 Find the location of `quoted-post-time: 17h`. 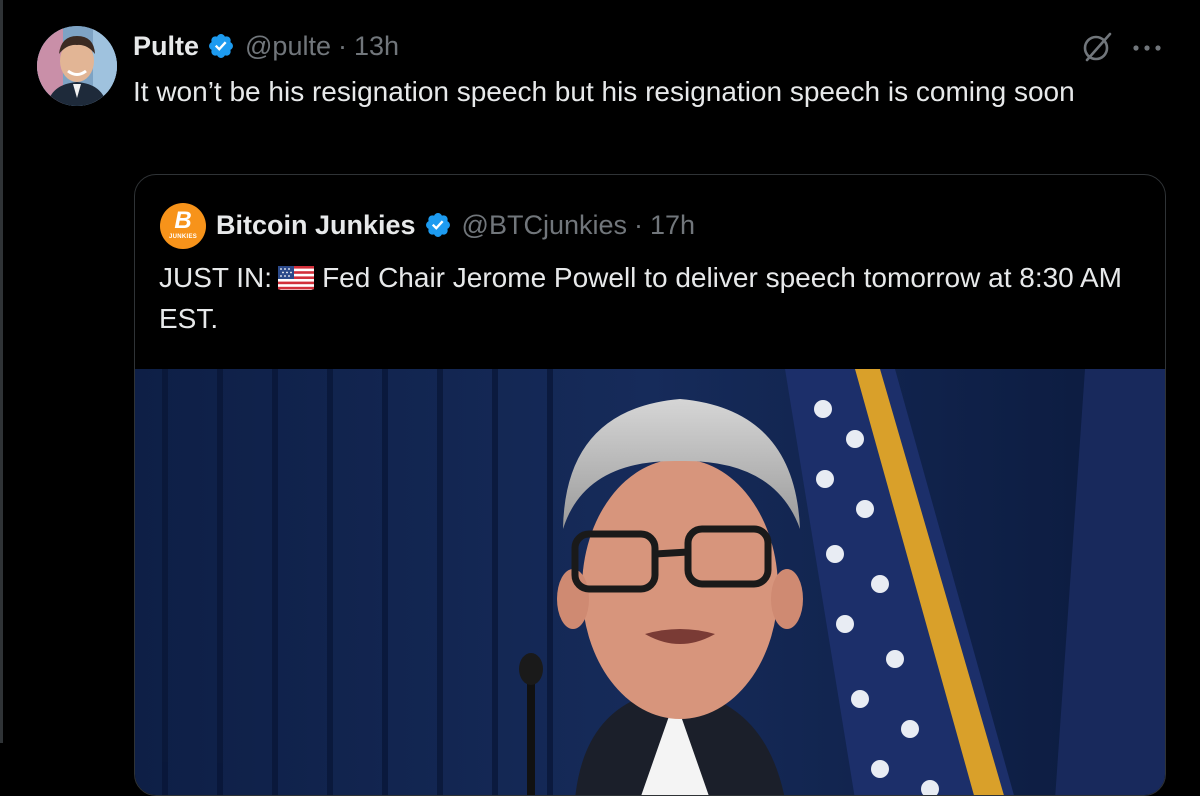

quoted-post-time: 17h is located at coordinates (672, 225).